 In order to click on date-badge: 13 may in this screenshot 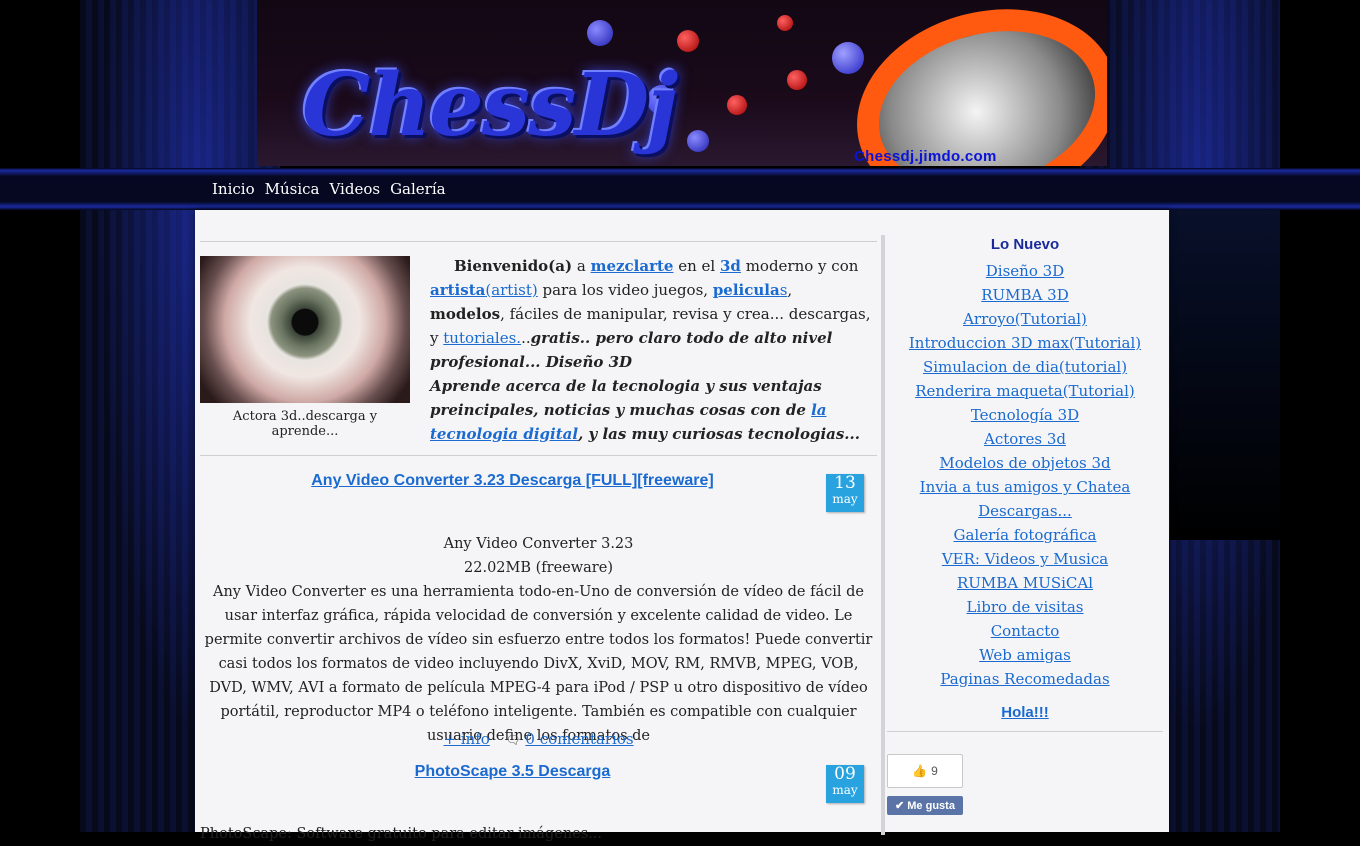, I will do `click(845, 493)`.